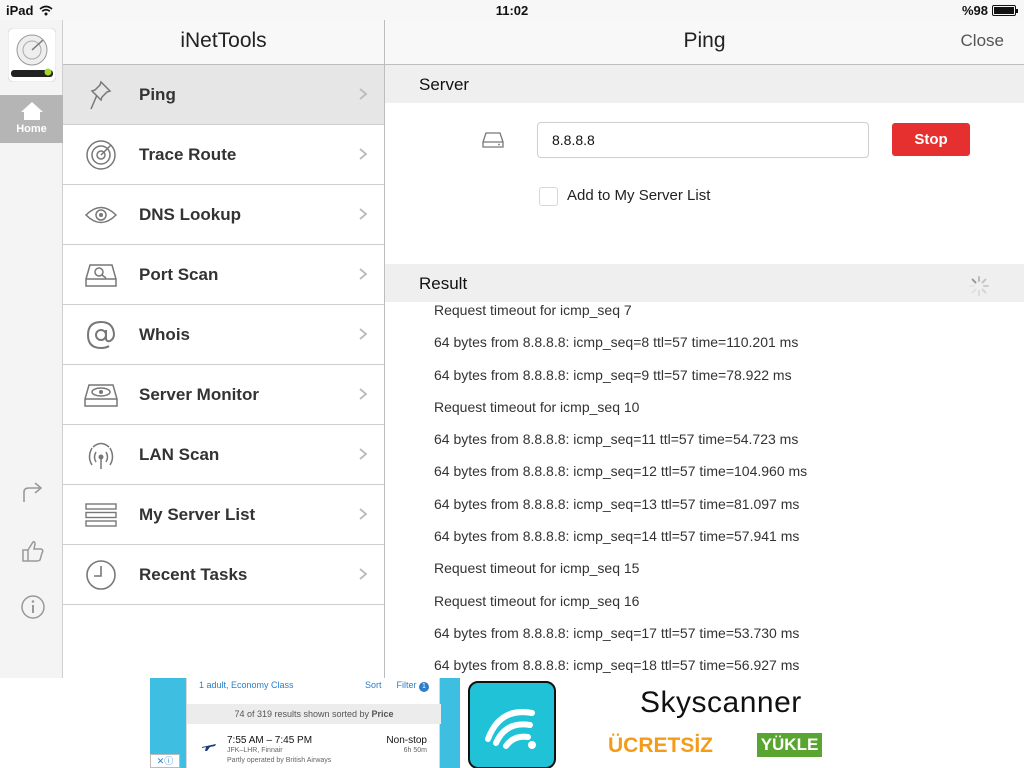 The height and width of the screenshot is (768, 1024). I want to click on menu-item-my-server-list: My Server List, so click(223, 515).